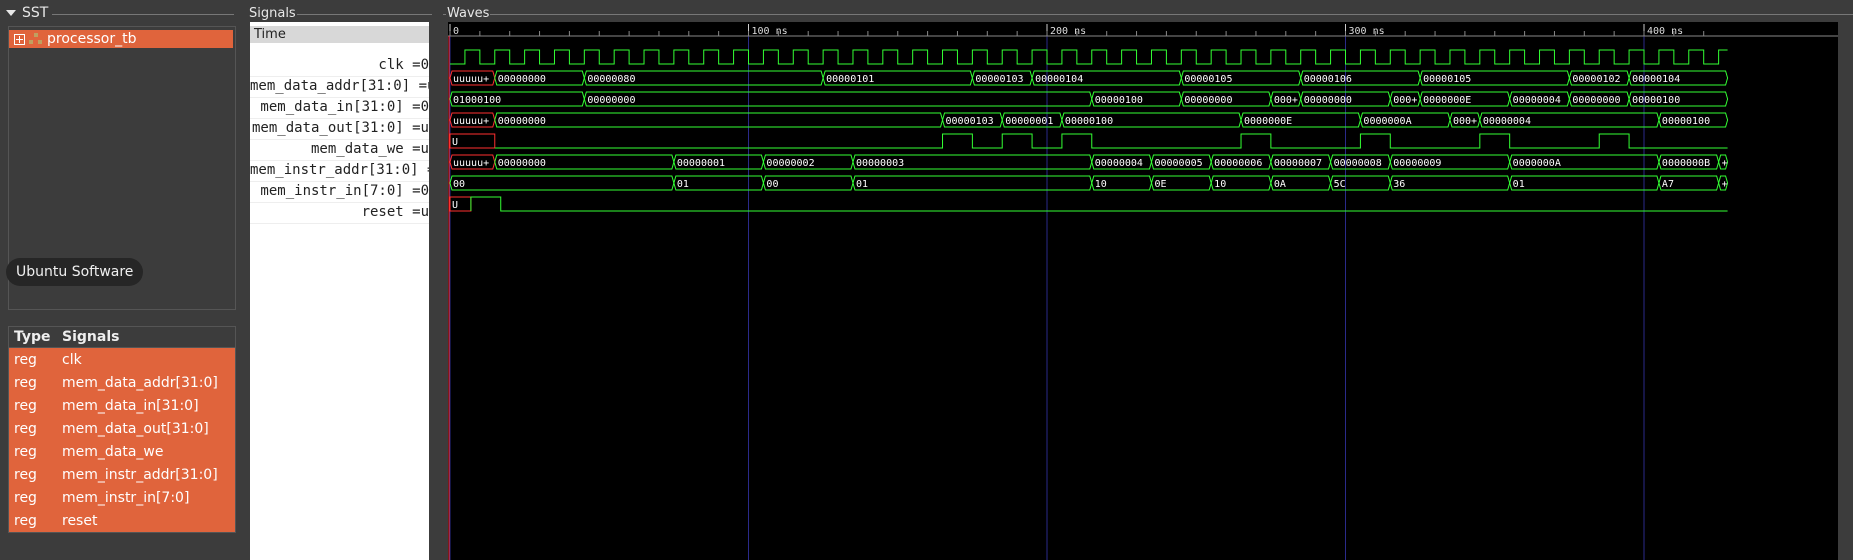 The height and width of the screenshot is (560, 1853). I want to click on signal-table-row: reg mem_instr_in[7:0], so click(122, 497).